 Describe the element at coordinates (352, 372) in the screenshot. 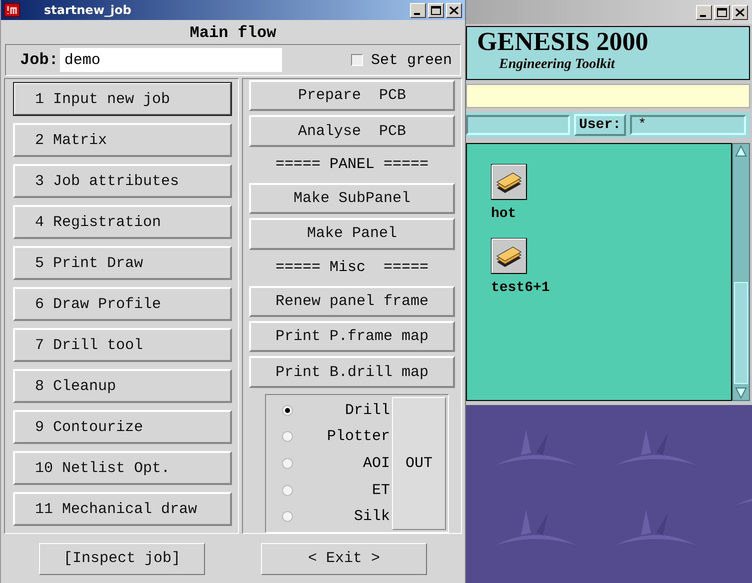

I see `tool-button: Print B.drill map` at that location.